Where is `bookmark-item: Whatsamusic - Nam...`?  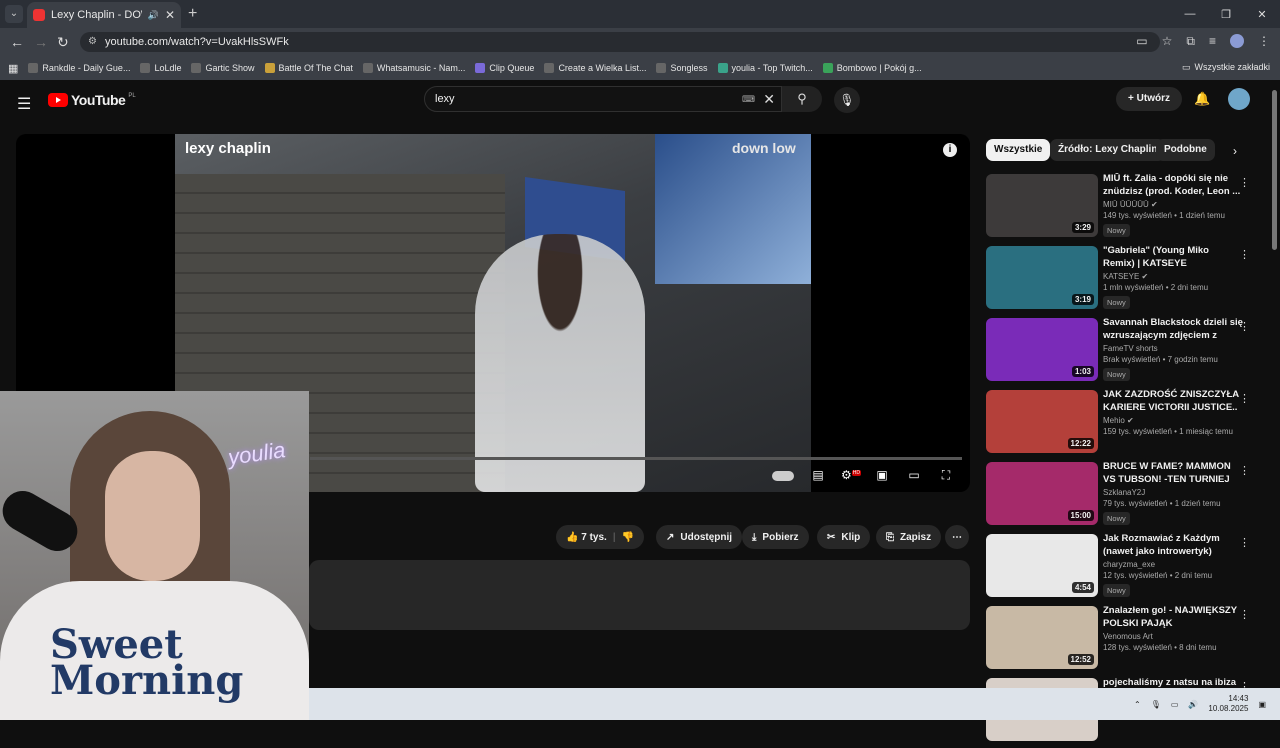 bookmark-item: Whatsamusic - Nam... is located at coordinates (413, 68).